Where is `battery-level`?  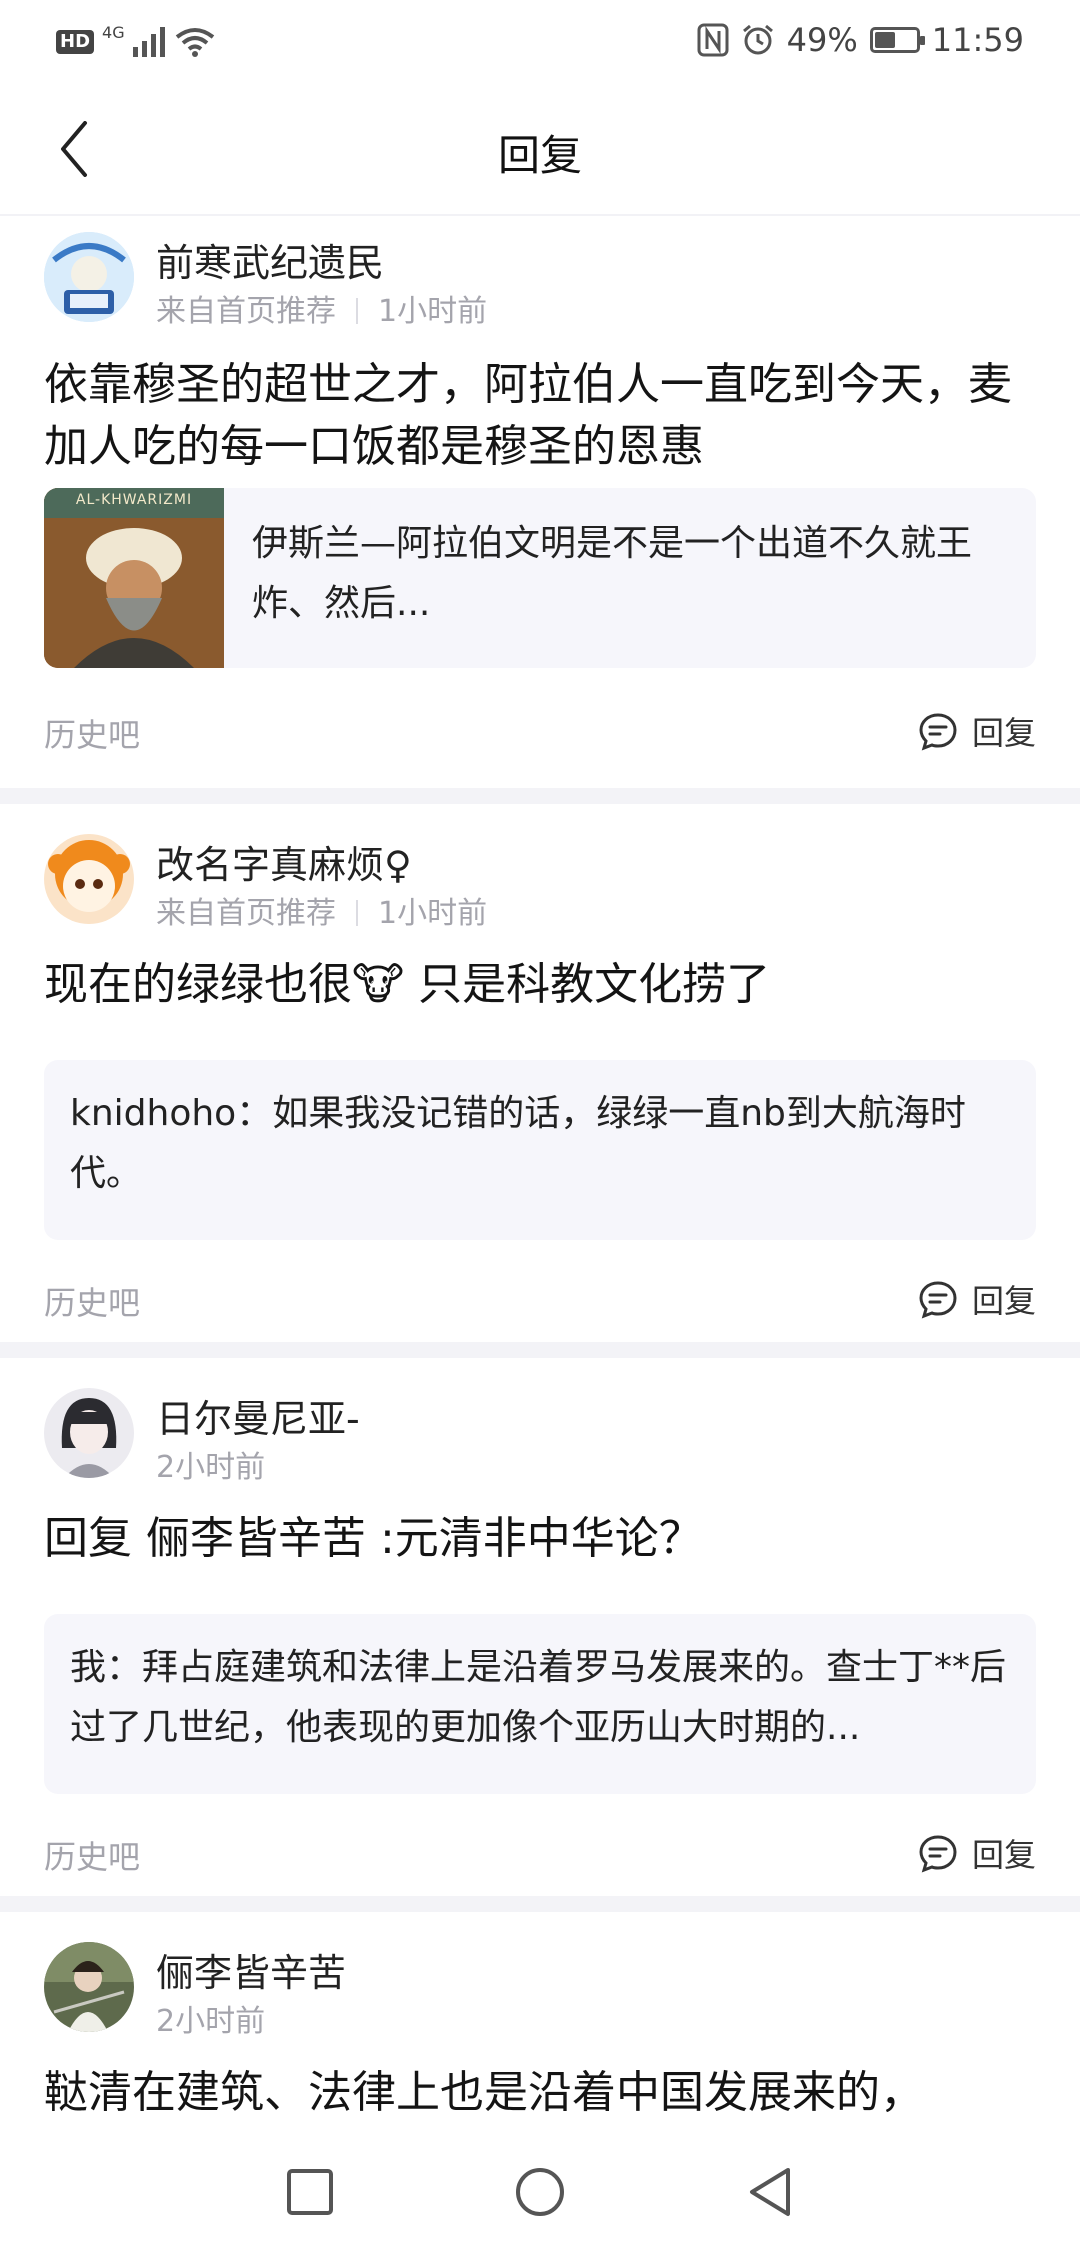
battery-level is located at coordinates (884, 40).